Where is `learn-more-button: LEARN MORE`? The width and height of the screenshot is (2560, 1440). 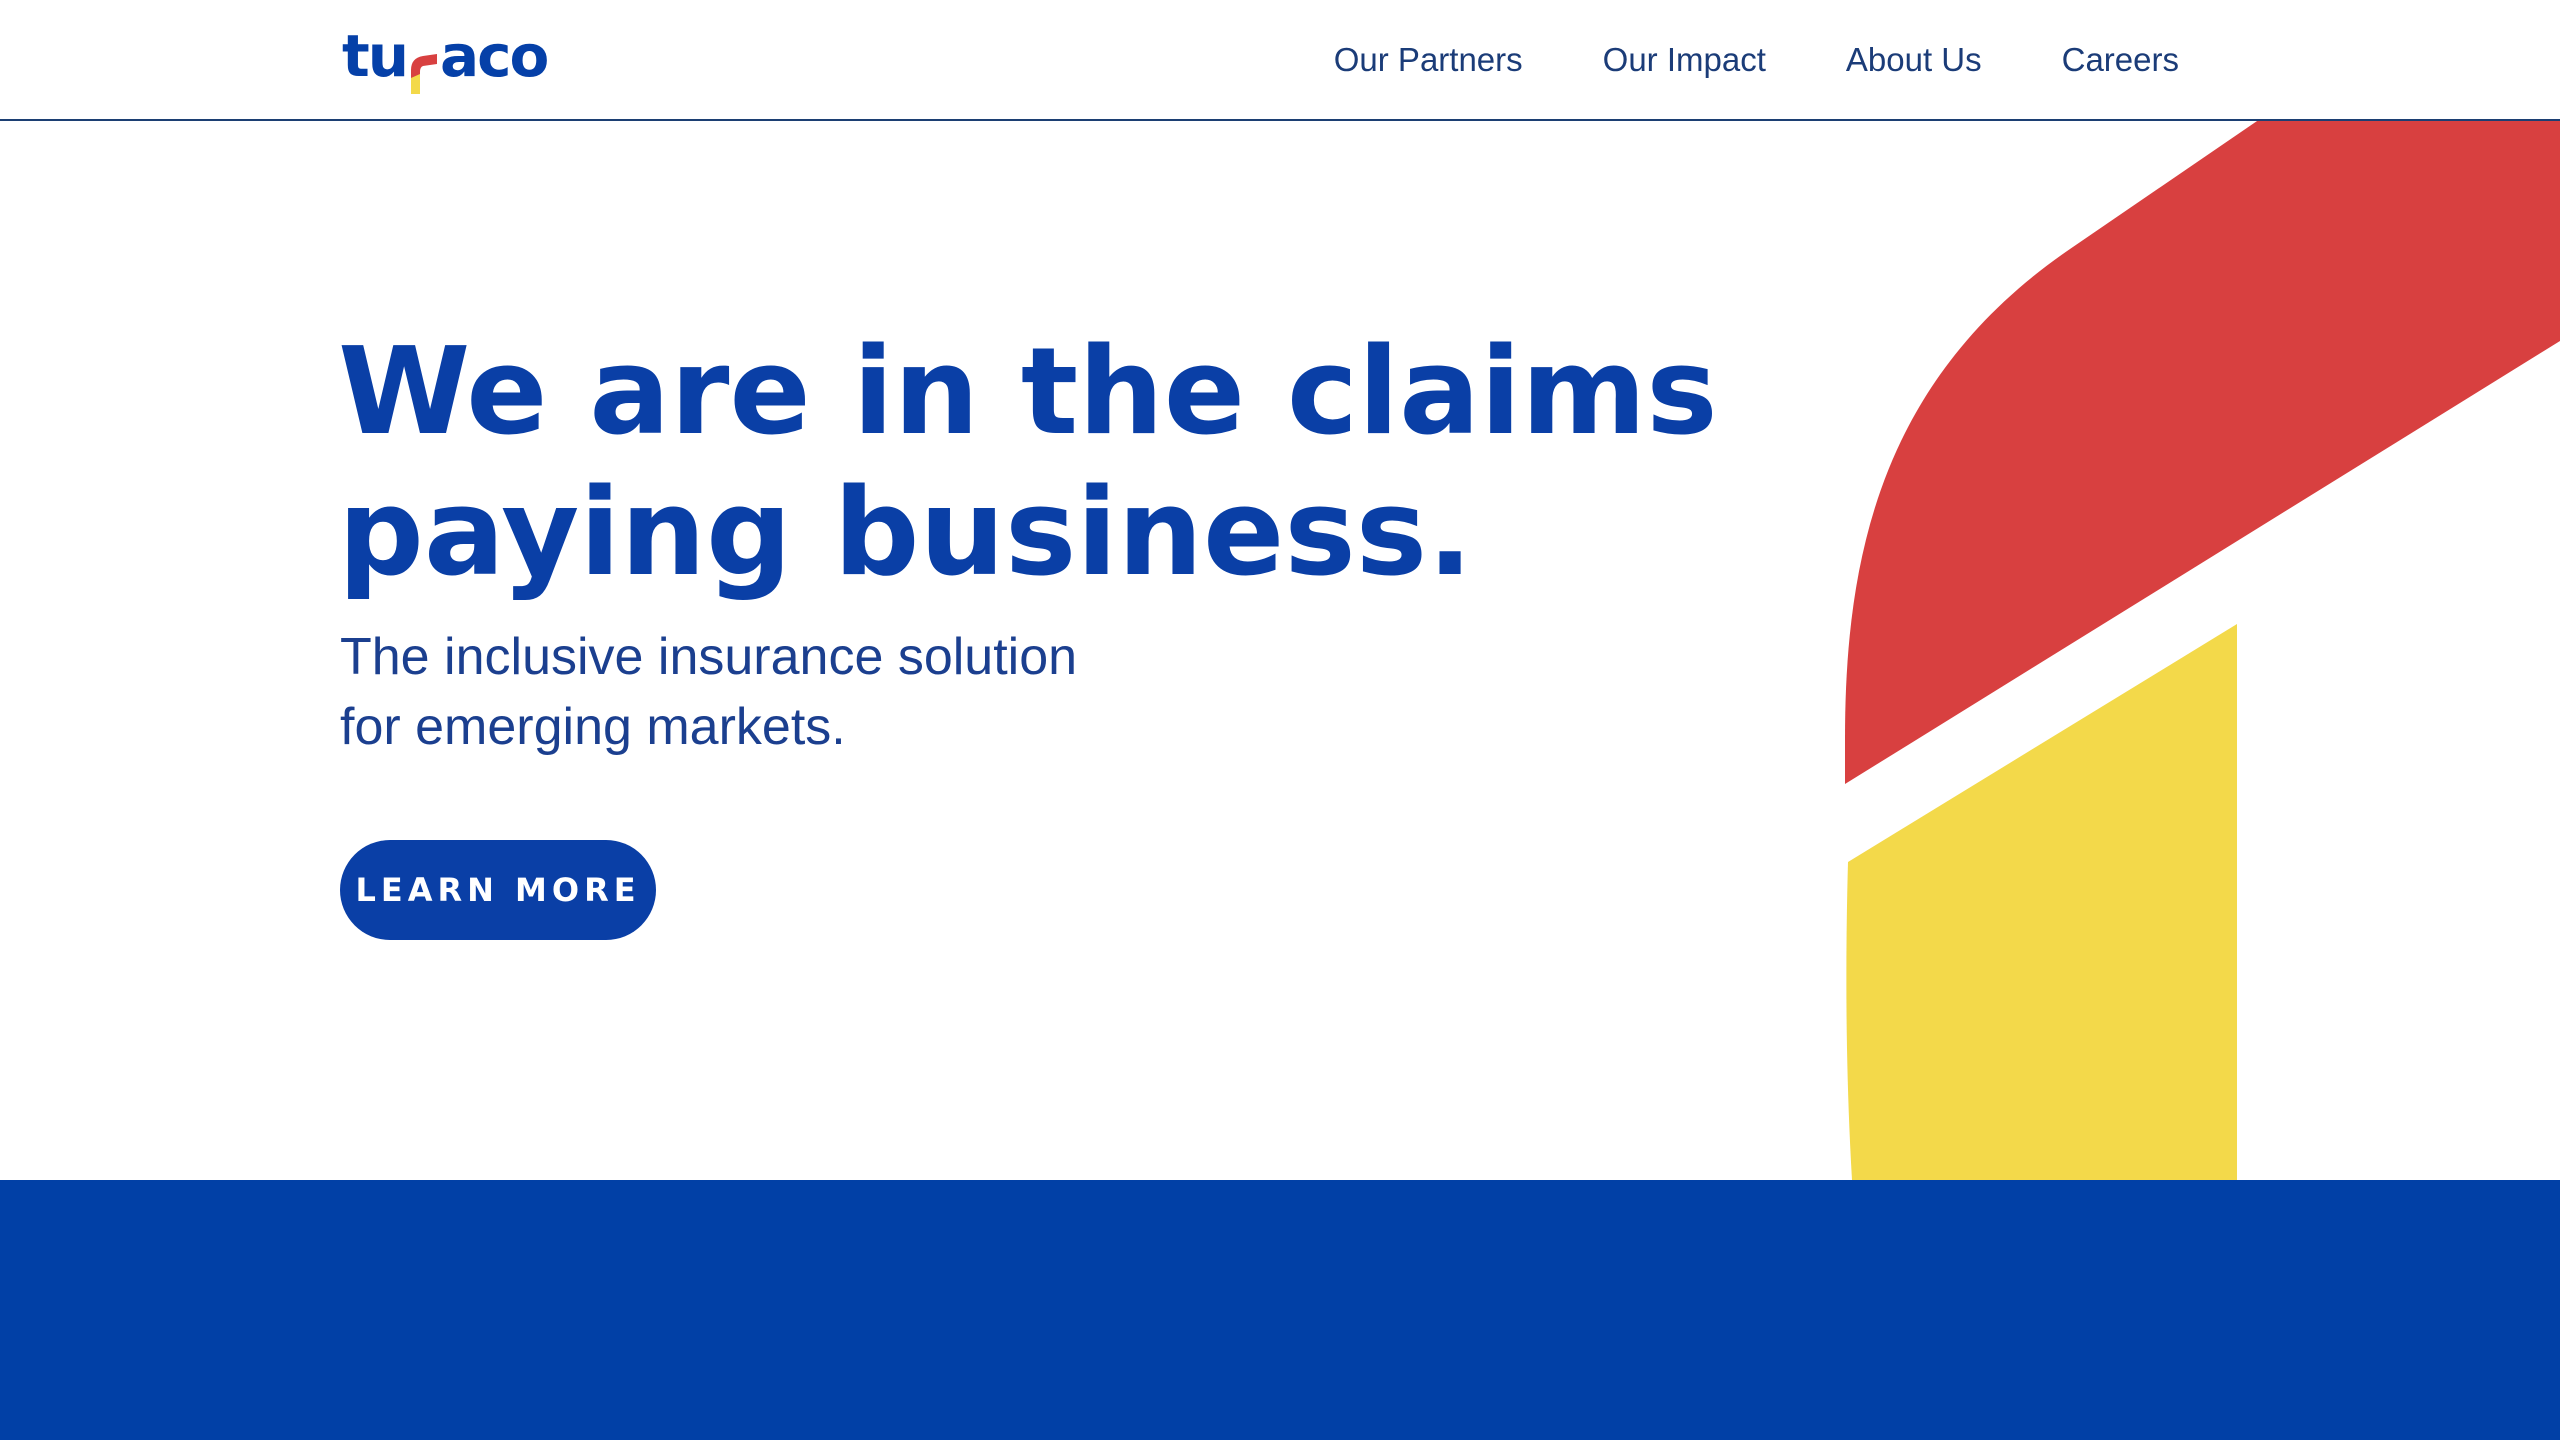 learn-more-button: LEARN MORE is located at coordinates (498, 890).